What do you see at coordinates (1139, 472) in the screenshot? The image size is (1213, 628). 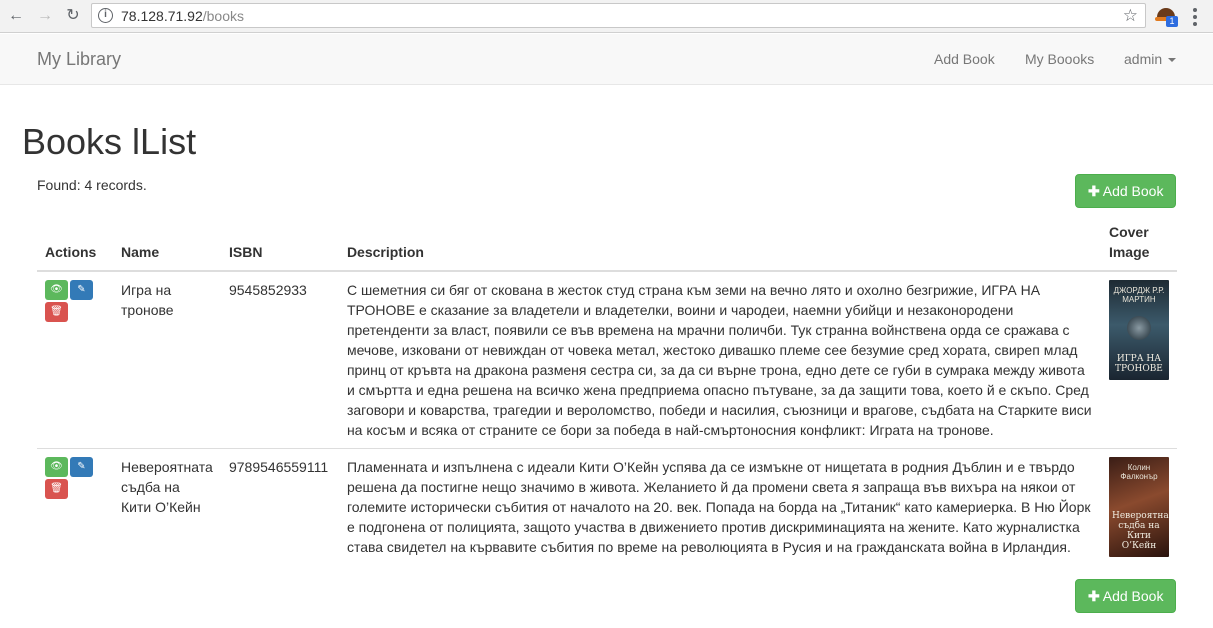 I see `cover-author: Колин Фалконър` at bounding box center [1139, 472].